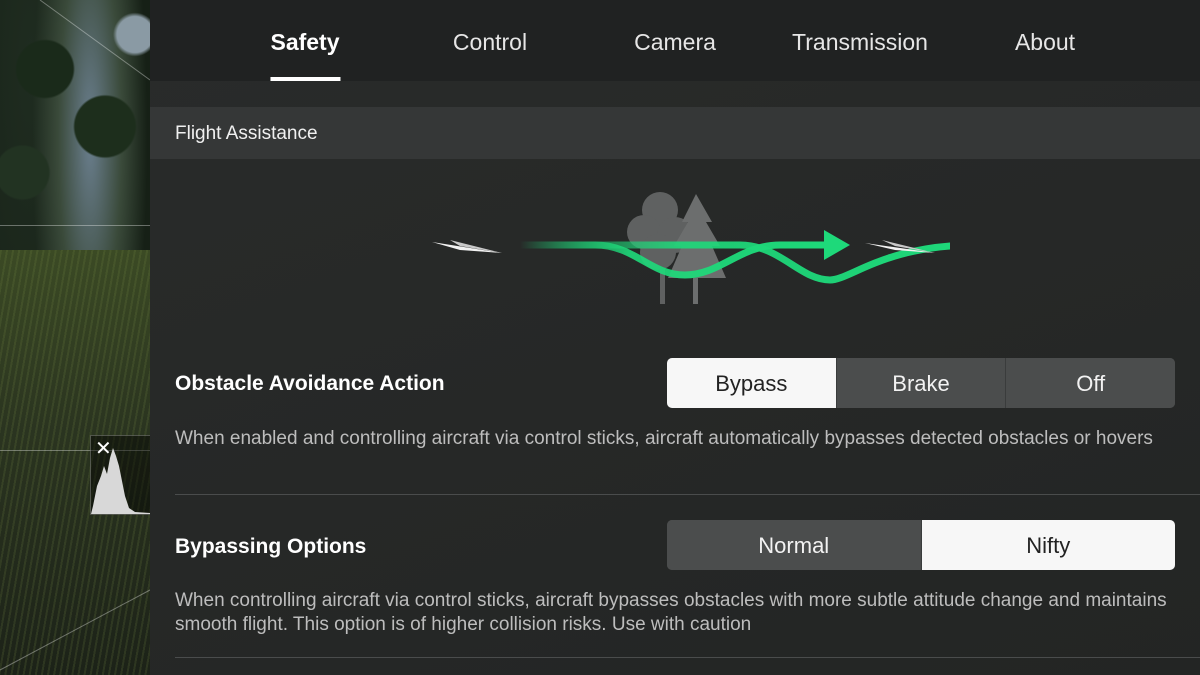 This screenshot has height=675, width=1200. I want to click on tab-safety: Safety, so click(304, 40).